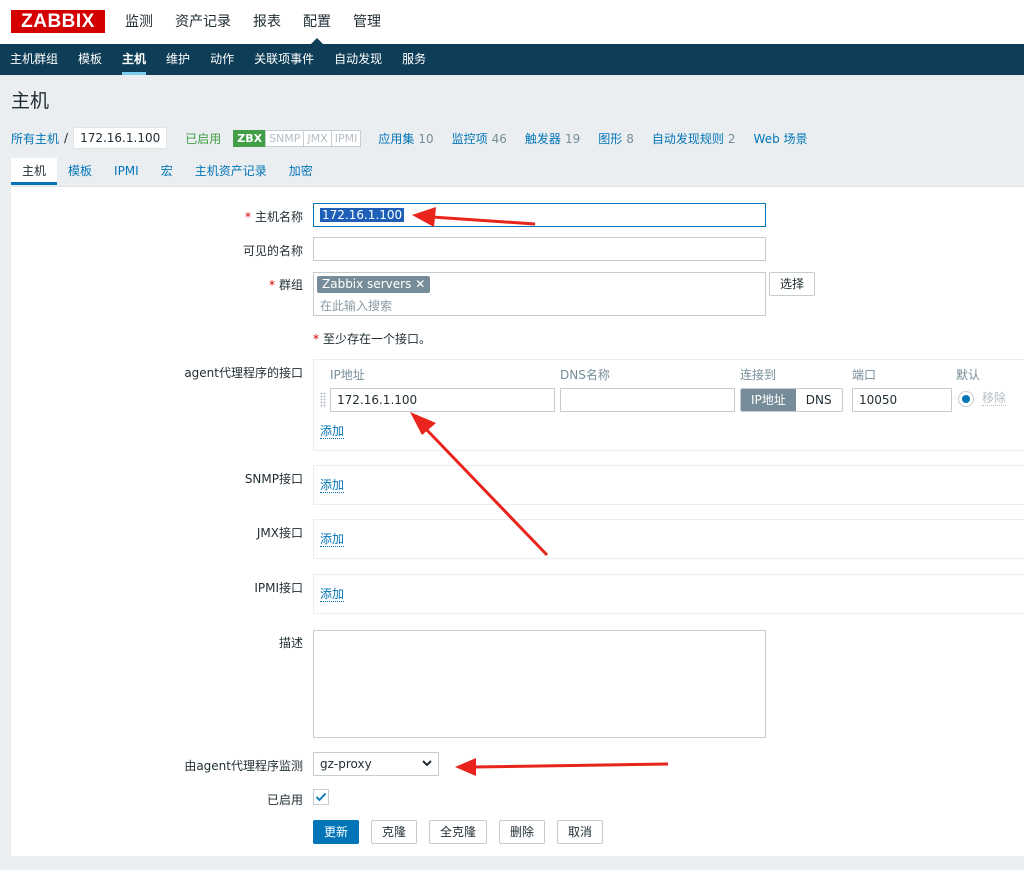 The width and height of the screenshot is (1024, 870). What do you see at coordinates (120, 138) in the screenshot?
I see `breadcrumb-current-host: 172.16.1.100` at bounding box center [120, 138].